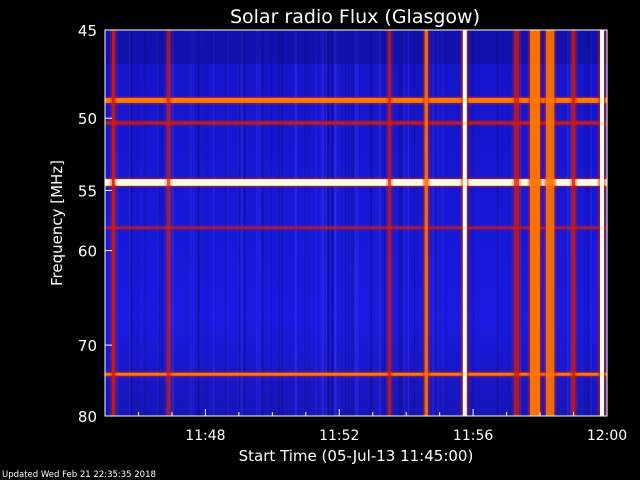 This screenshot has width=640, height=480. I want to click on x-tick-label: 11:56, so click(473, 436).